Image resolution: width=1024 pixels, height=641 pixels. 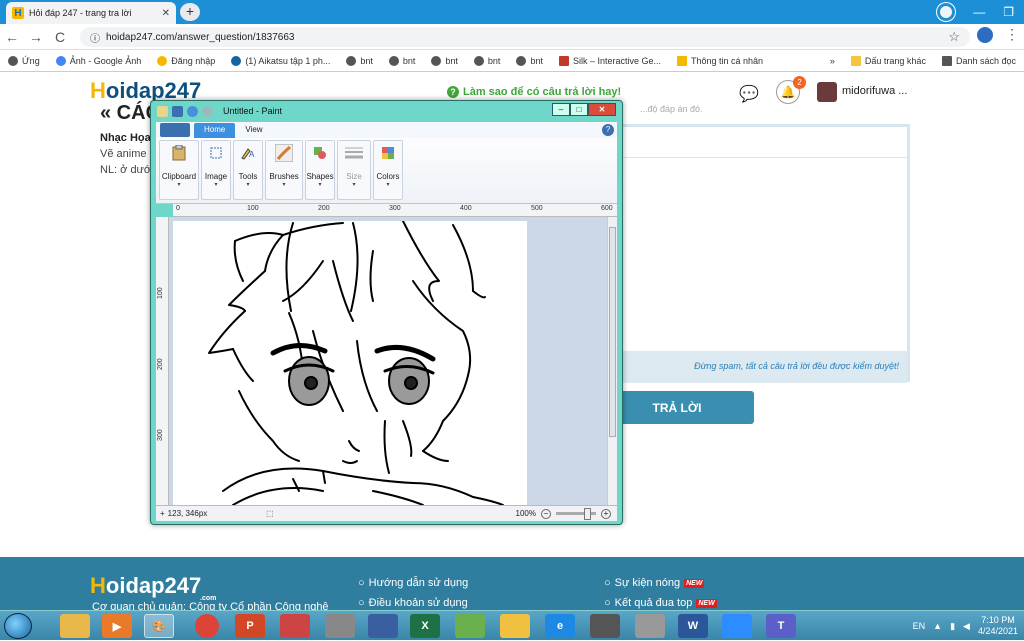 What do you see at coordinates (998, 626) in the screenshot?
I see `clock: 7:10 PM 4/24/2021` at bounding box center [998, 626].